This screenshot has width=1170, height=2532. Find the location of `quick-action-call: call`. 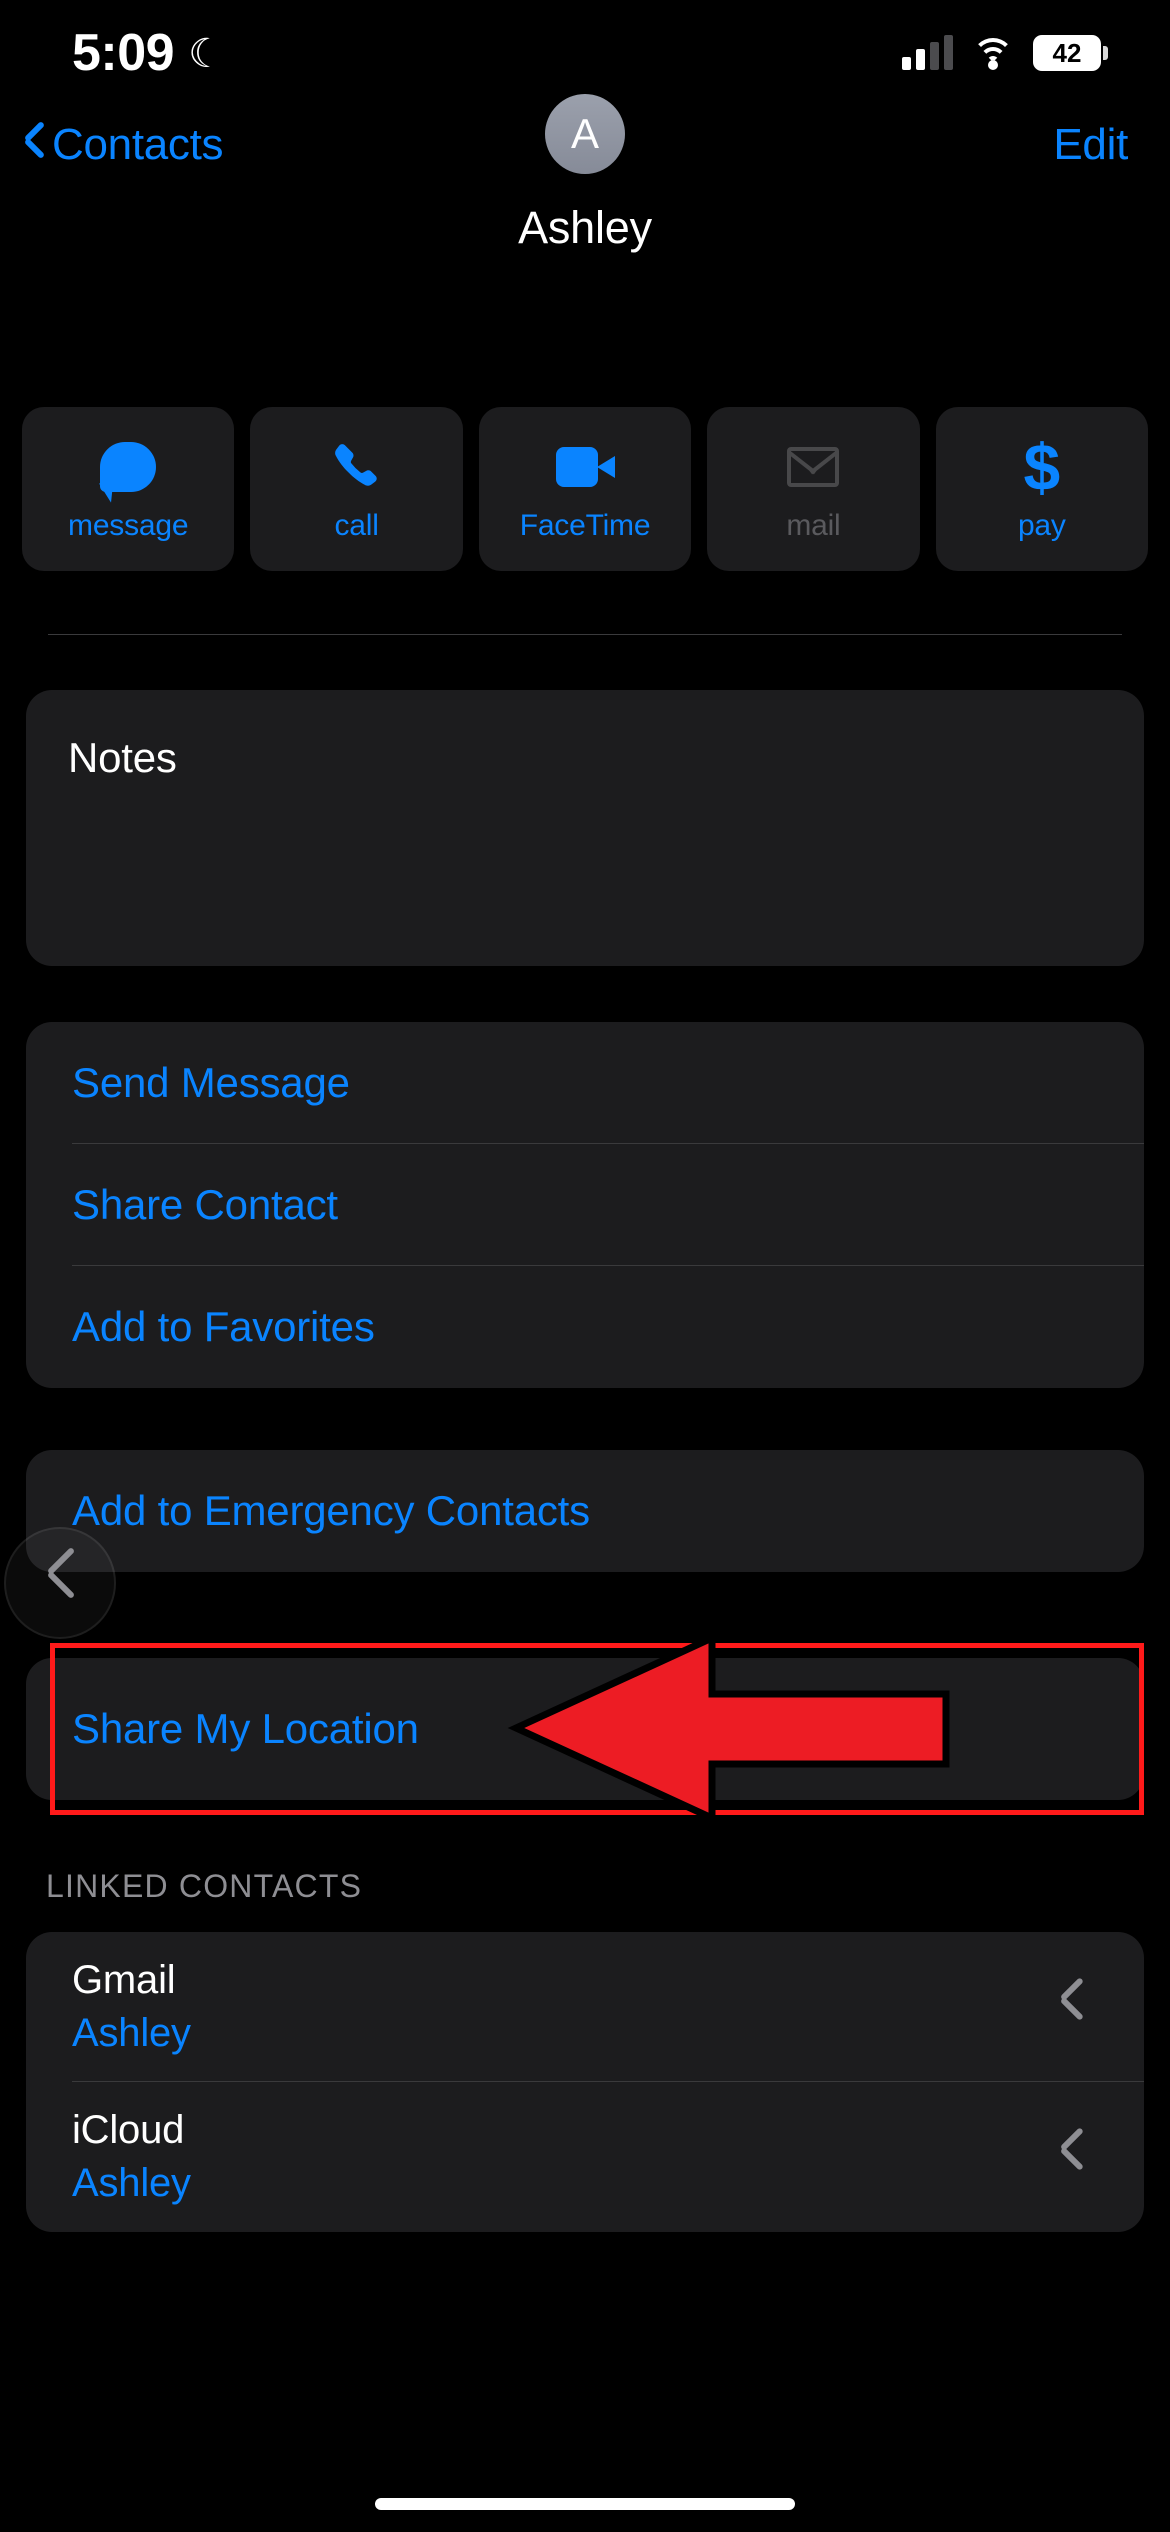

quick-action-call: call is located at coordinates (356, 489).